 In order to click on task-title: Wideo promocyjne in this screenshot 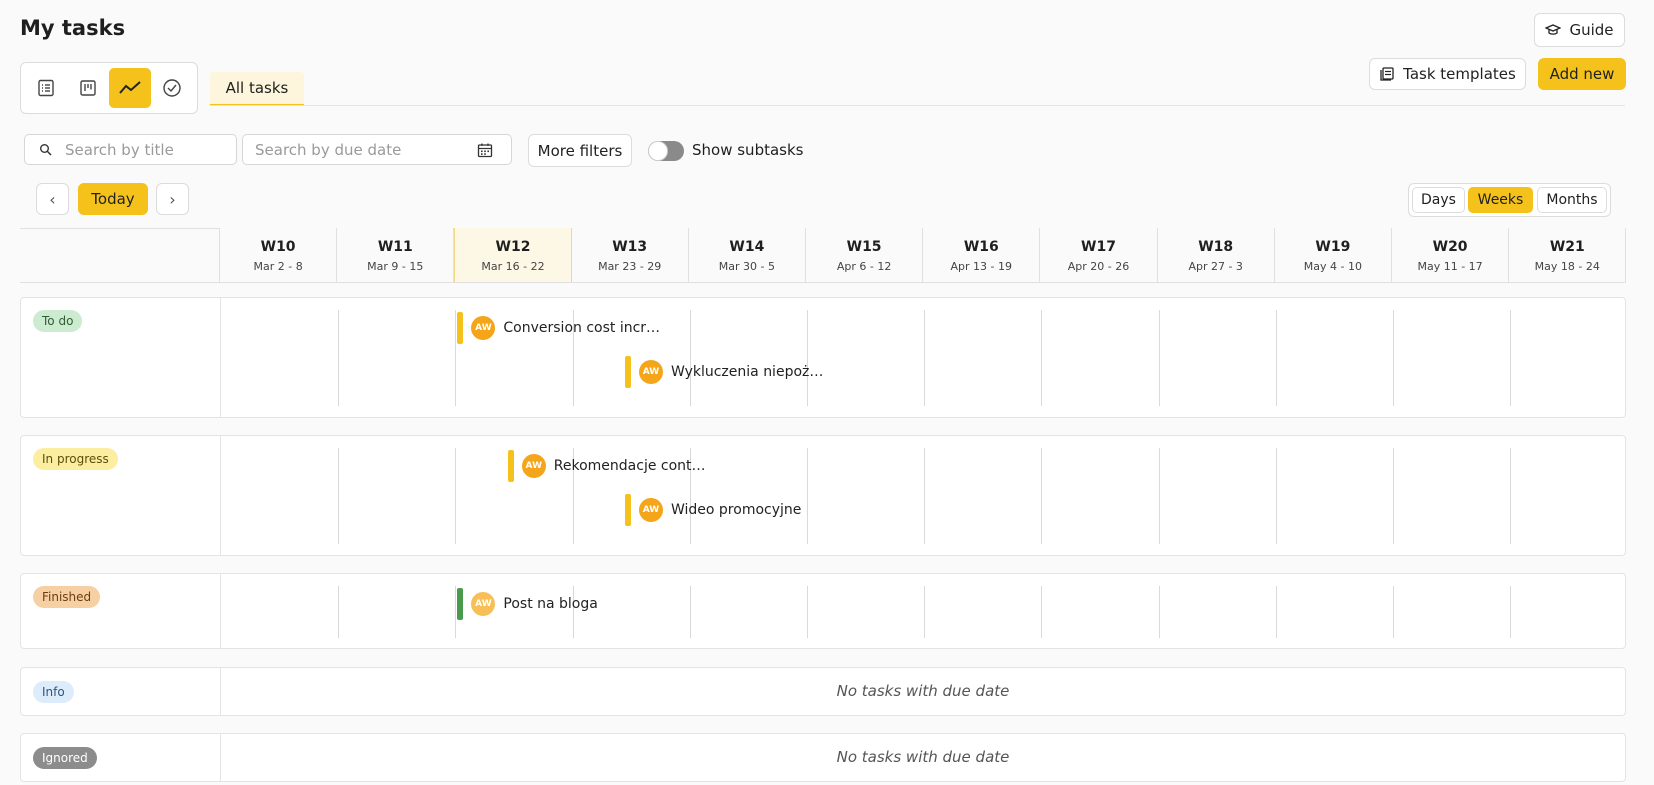, I will do `click(736, 510)`.